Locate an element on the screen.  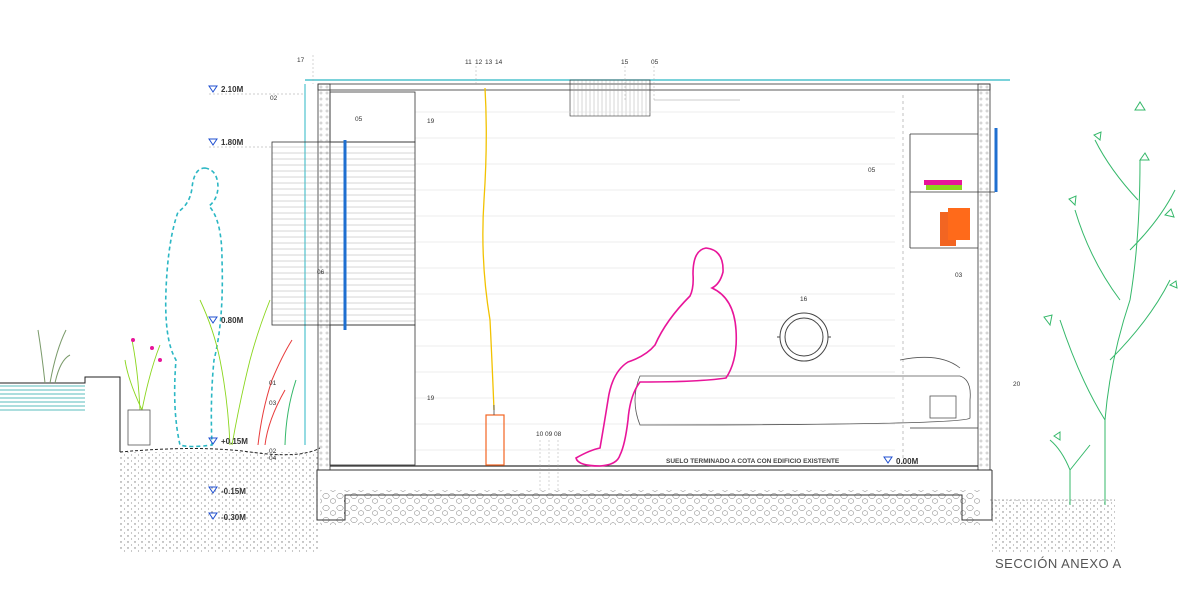
svg-text: -0.15M is located at coordinates (233, 491).